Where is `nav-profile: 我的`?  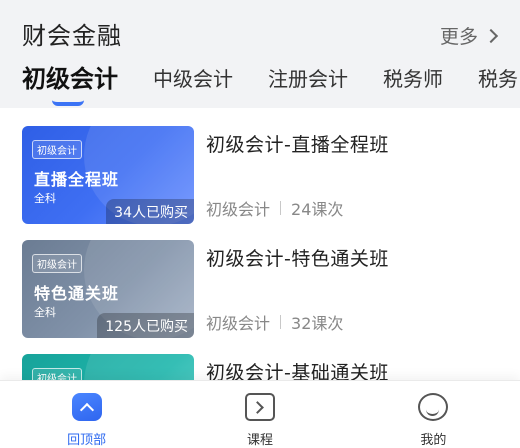
nav-profile: 我的 is located at coordinates (433, 414).